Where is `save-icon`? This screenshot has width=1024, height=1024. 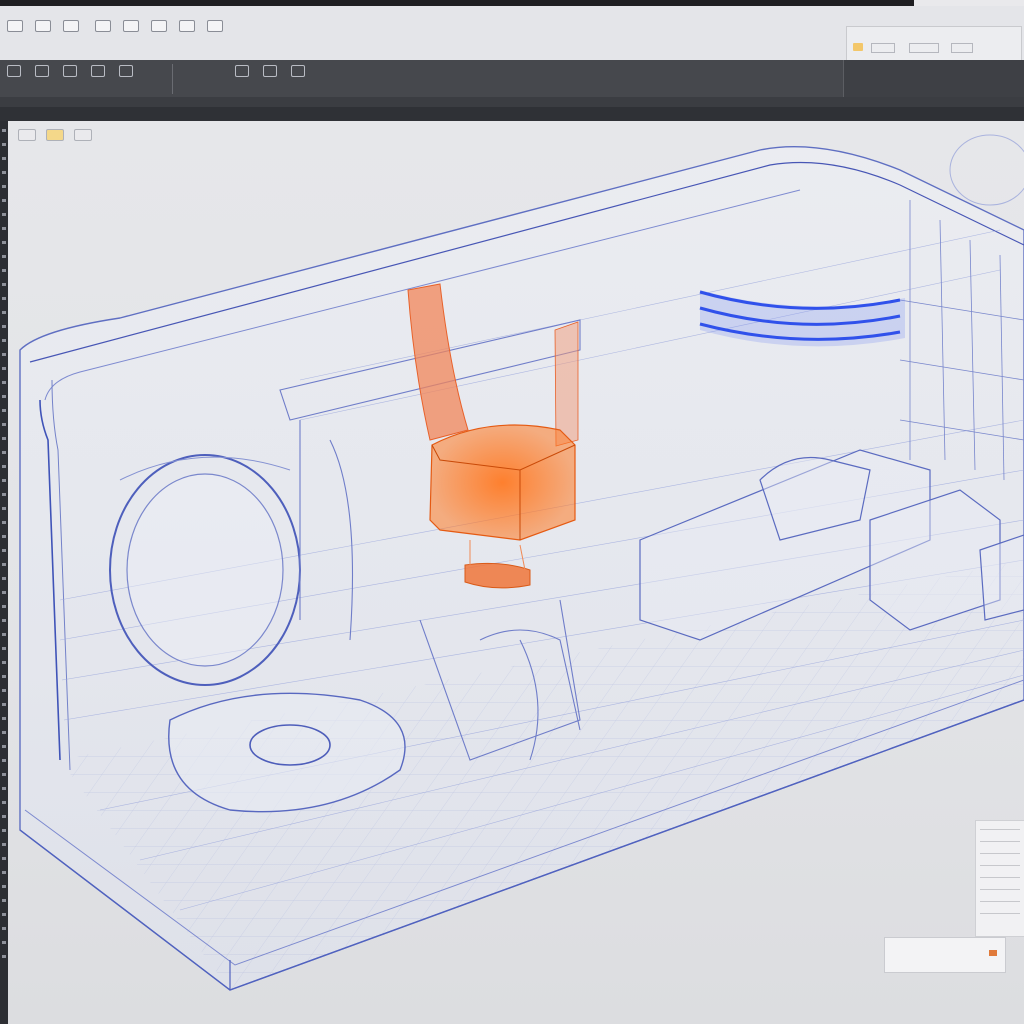
save-icon is located at coordinates (71, 26).